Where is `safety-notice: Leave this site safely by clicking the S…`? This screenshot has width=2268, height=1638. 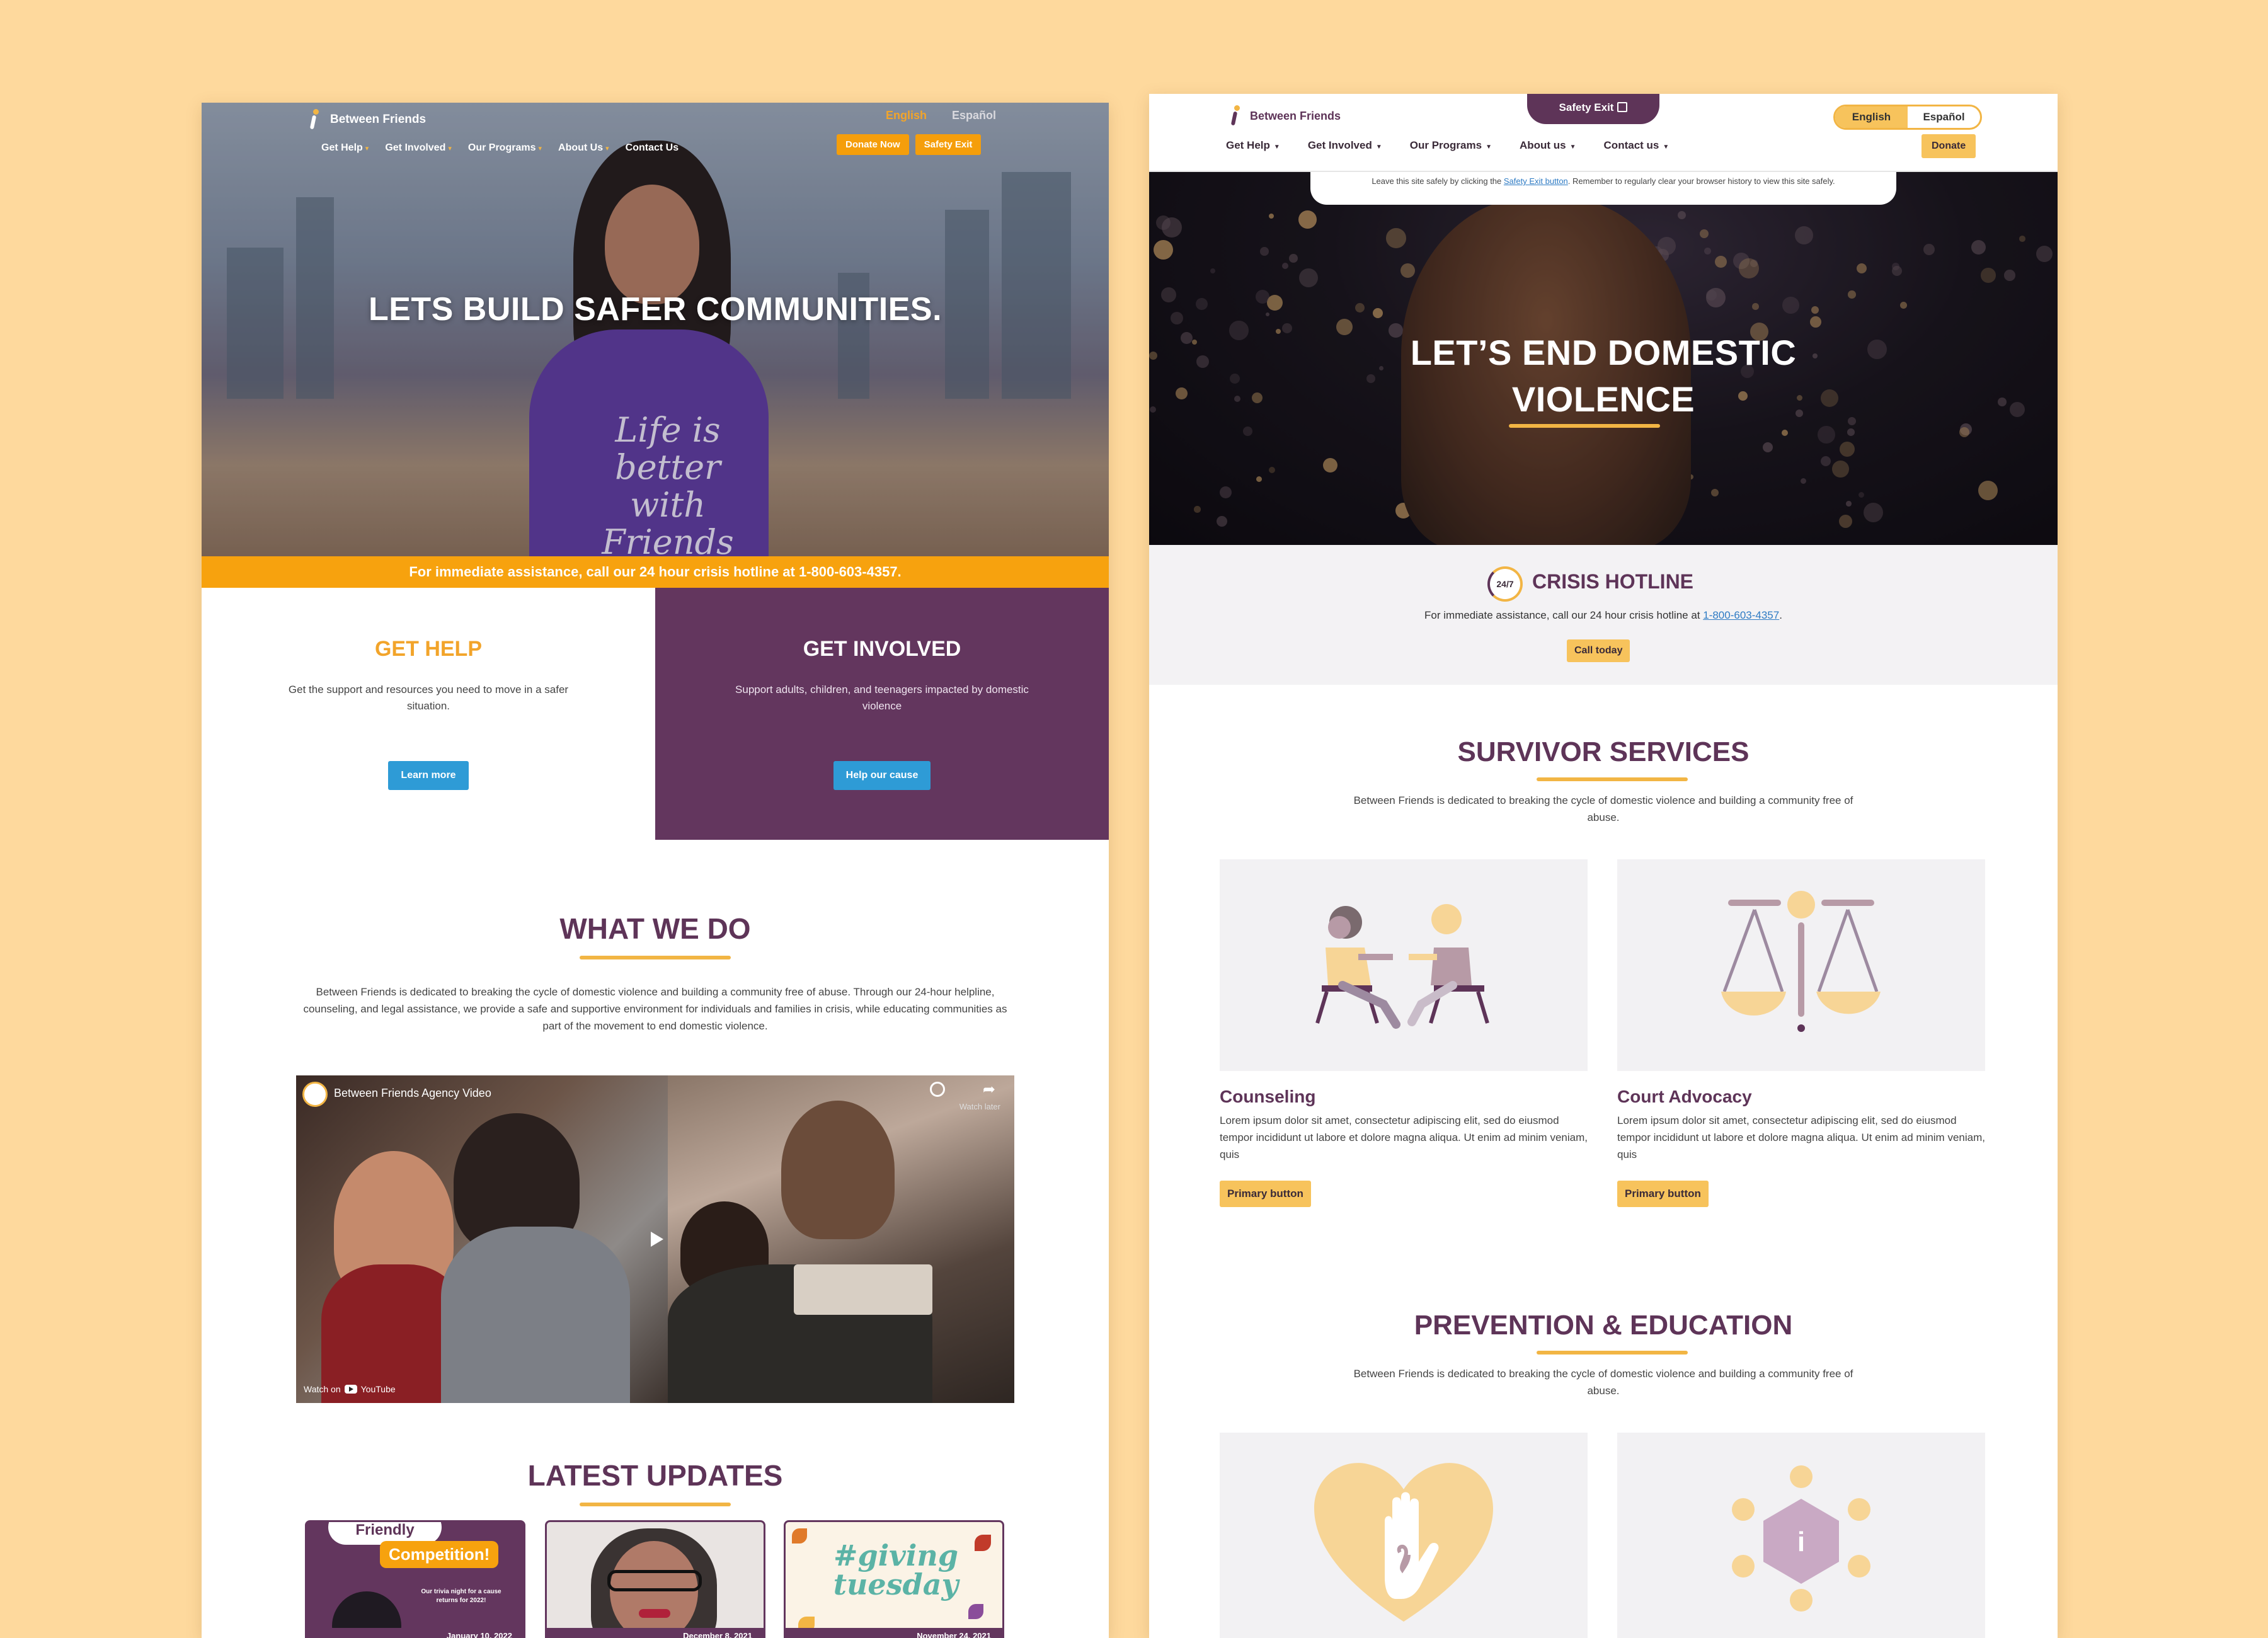
safety-notice: Leave this site safely by clicking the S… is located at coordinates (1603, 188).